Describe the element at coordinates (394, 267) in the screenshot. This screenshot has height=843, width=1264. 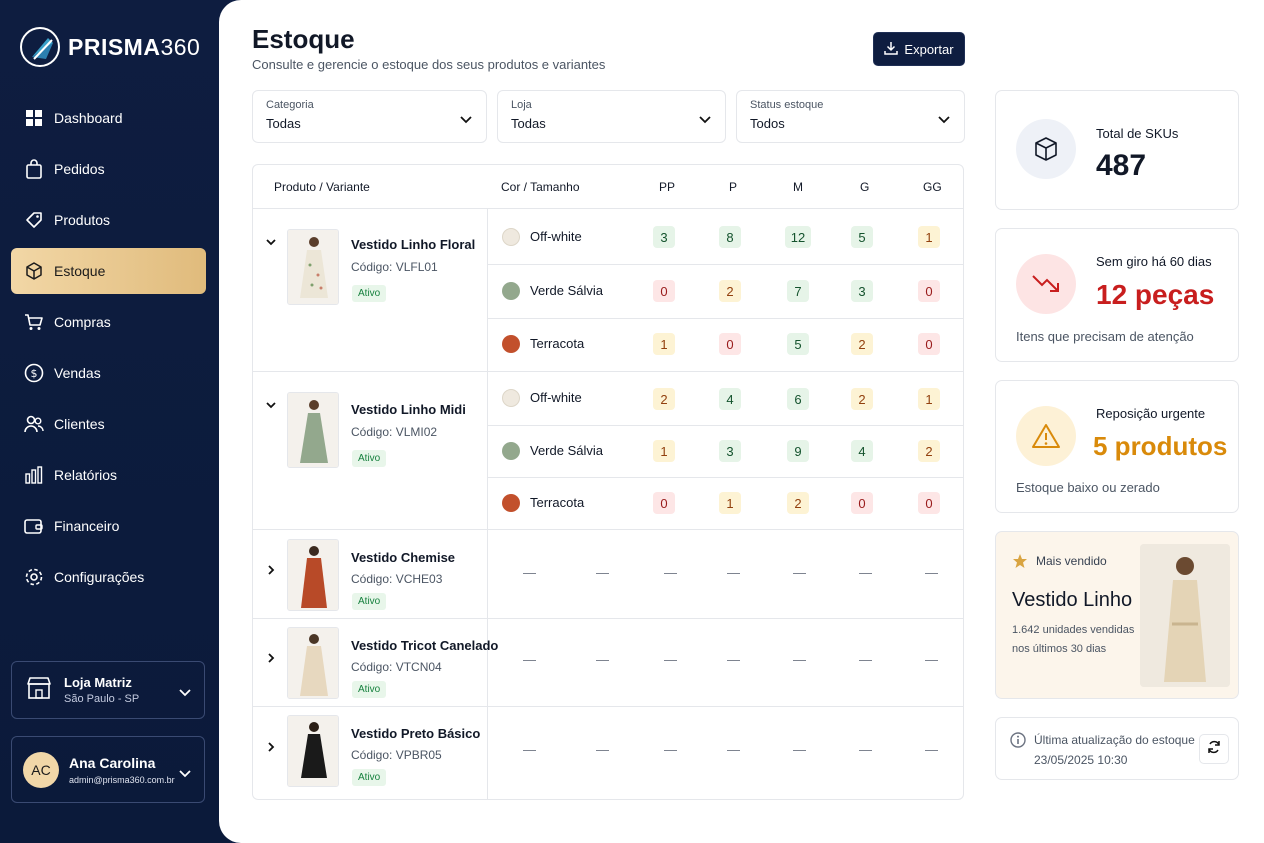
I see `product-code: Código: VLFL01` at that location.